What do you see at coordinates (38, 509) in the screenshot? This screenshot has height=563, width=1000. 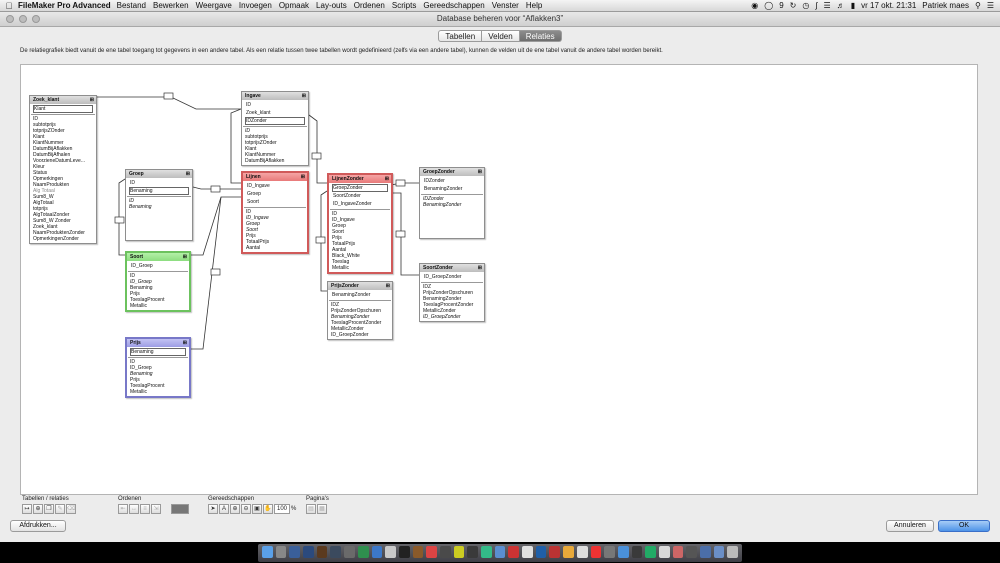 I see `add-relationship-icon: ⊕` at bounding box center [38, 509].